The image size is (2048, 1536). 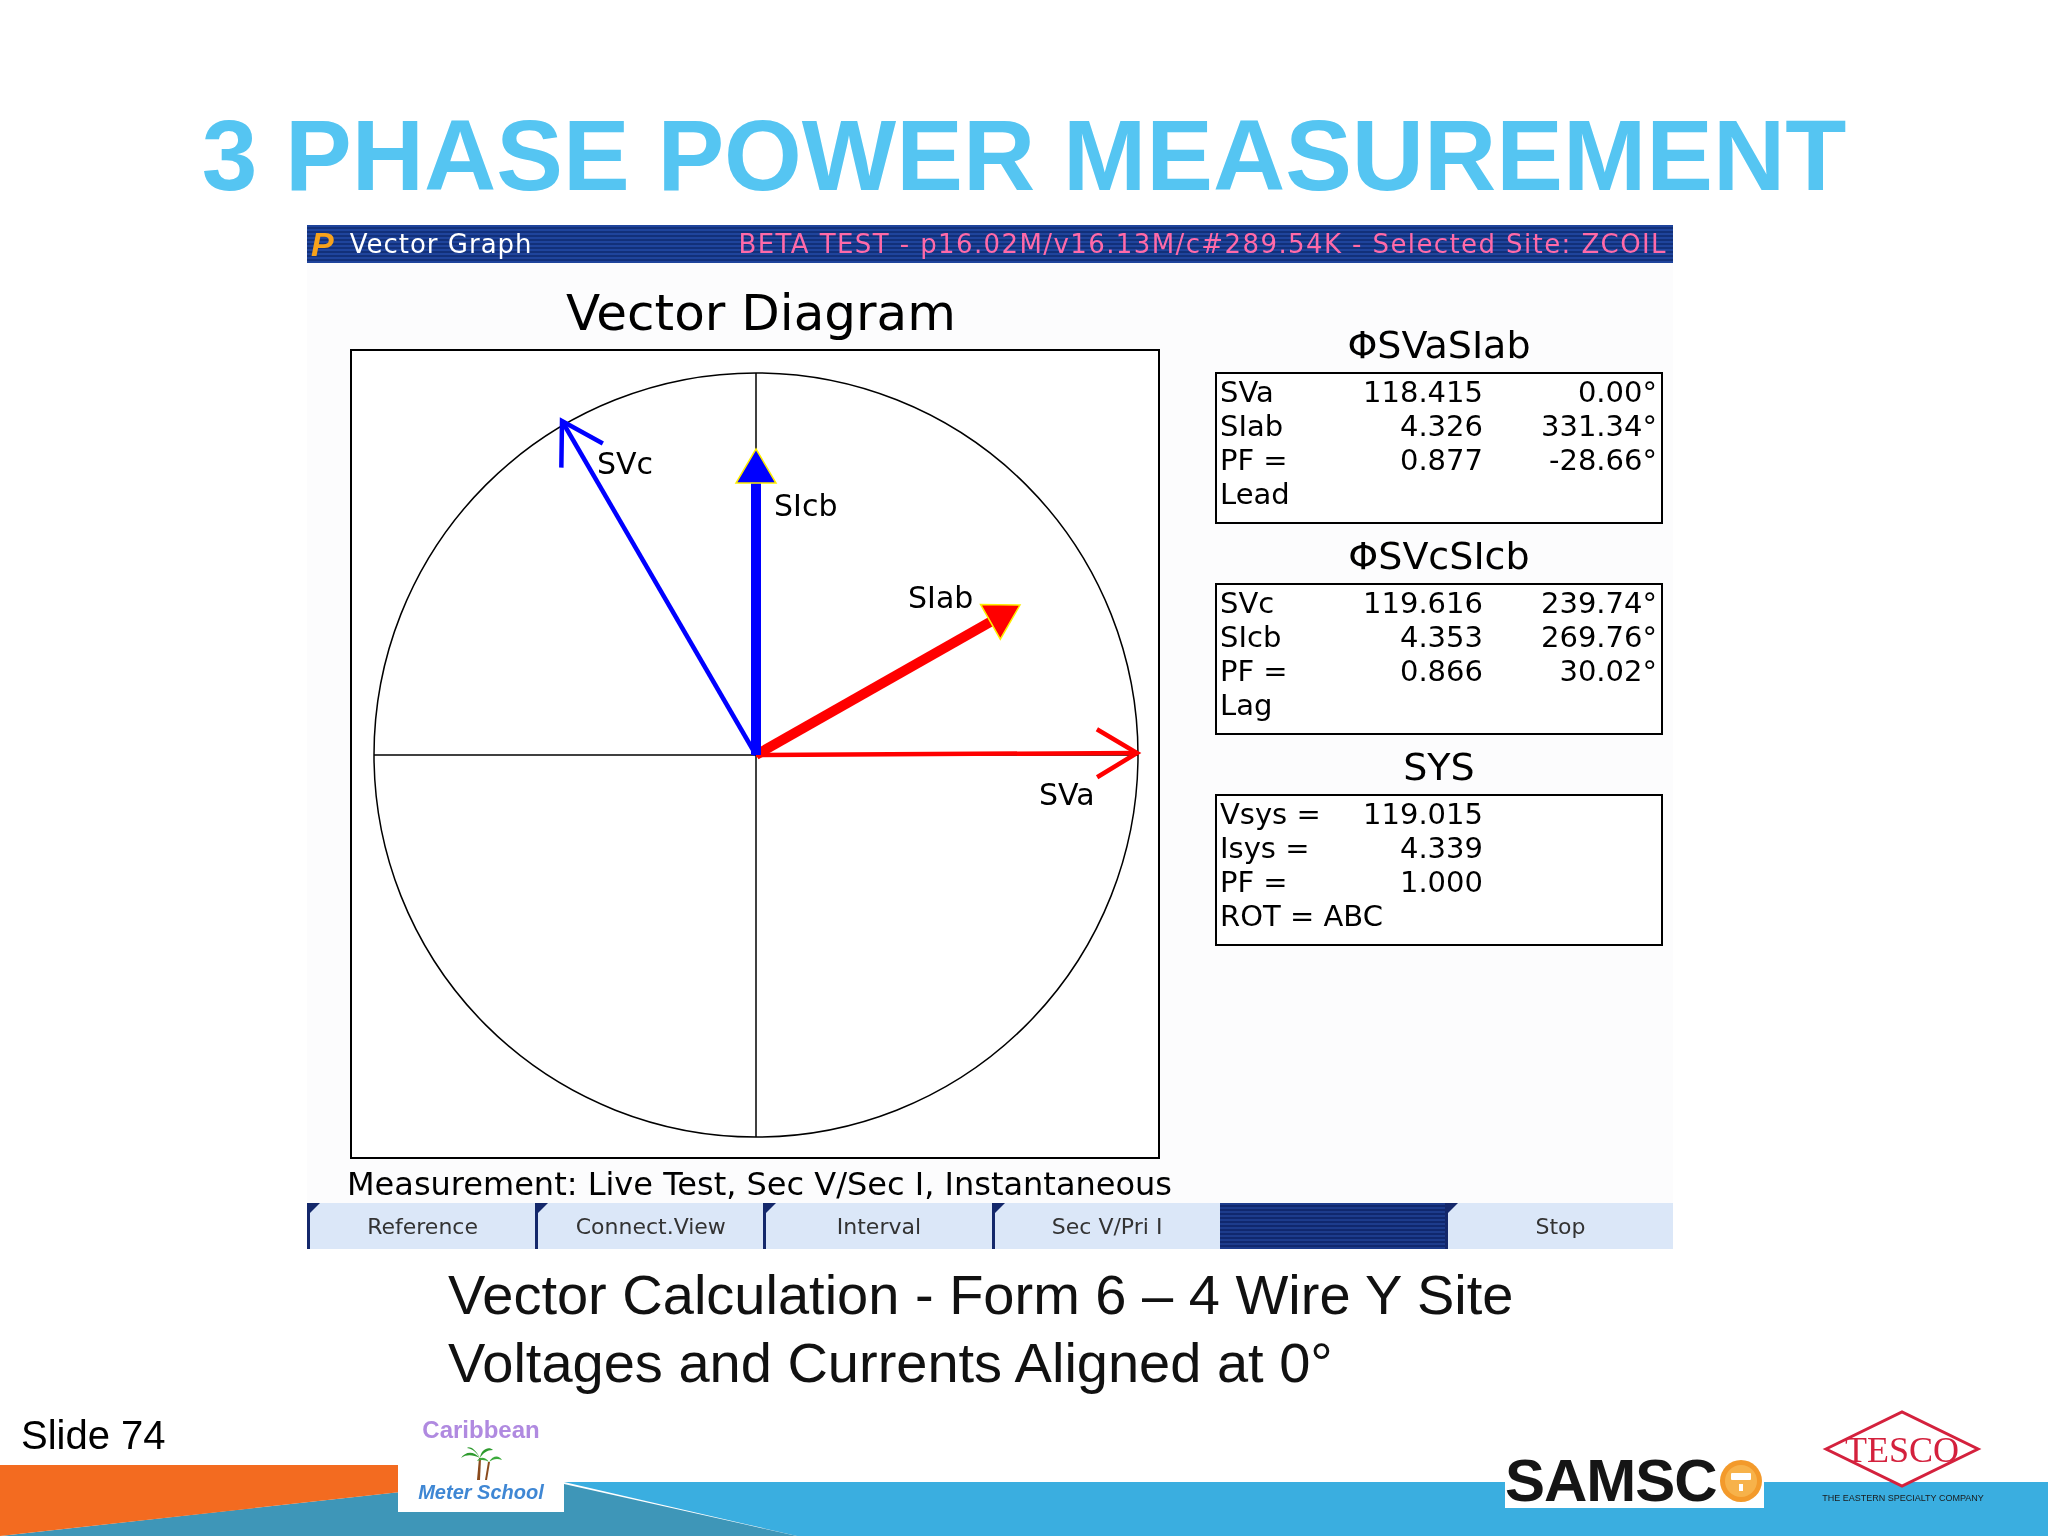 What do you see at coordinates (1251, 637) in the screenshot?
I see `readout-label: SIcb` at bounding box center [1251, 637].